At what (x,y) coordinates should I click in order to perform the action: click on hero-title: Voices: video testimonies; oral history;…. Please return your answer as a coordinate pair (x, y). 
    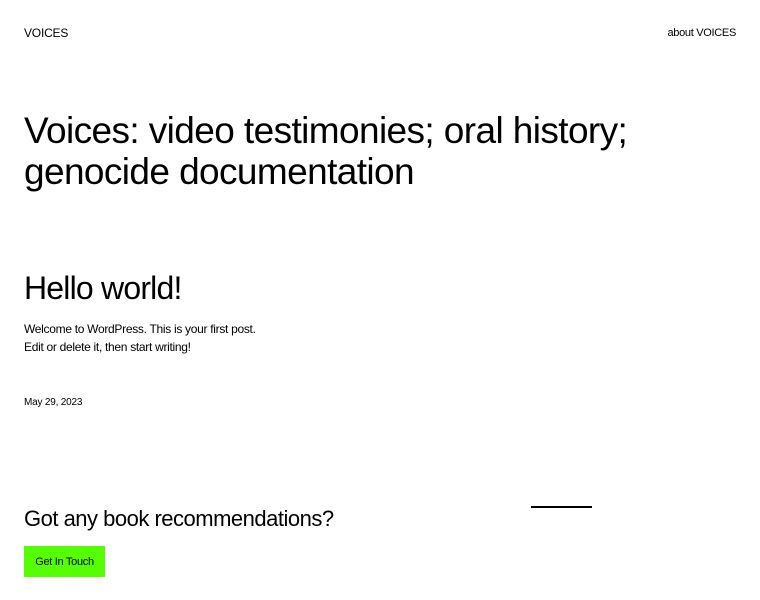
    Looking at the image, I should click on (326, 151).